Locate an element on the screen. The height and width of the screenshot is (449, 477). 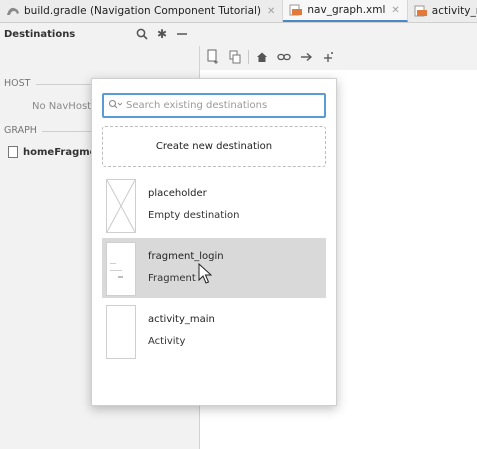
gear-icon: ✱ is located at coordinates (162, 34).